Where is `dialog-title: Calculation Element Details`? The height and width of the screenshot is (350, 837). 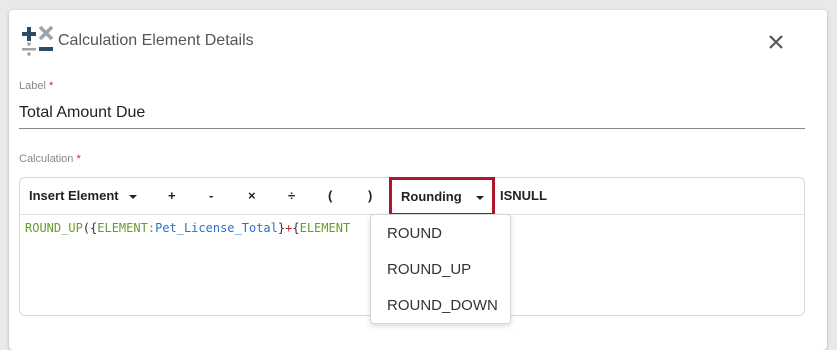 dialog-title: Calculation Element Details is located at coordinates (156, 40).